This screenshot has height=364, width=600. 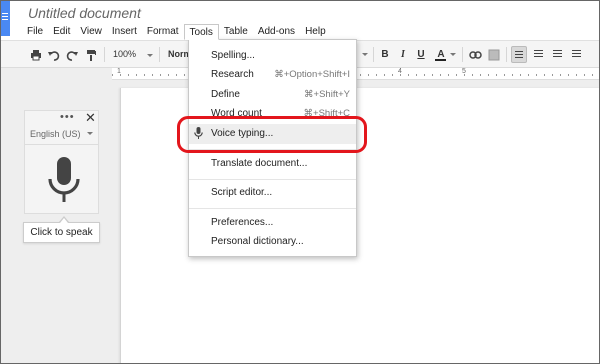 I want to click on menu-item-label: Define, so click(x=225, y=94).